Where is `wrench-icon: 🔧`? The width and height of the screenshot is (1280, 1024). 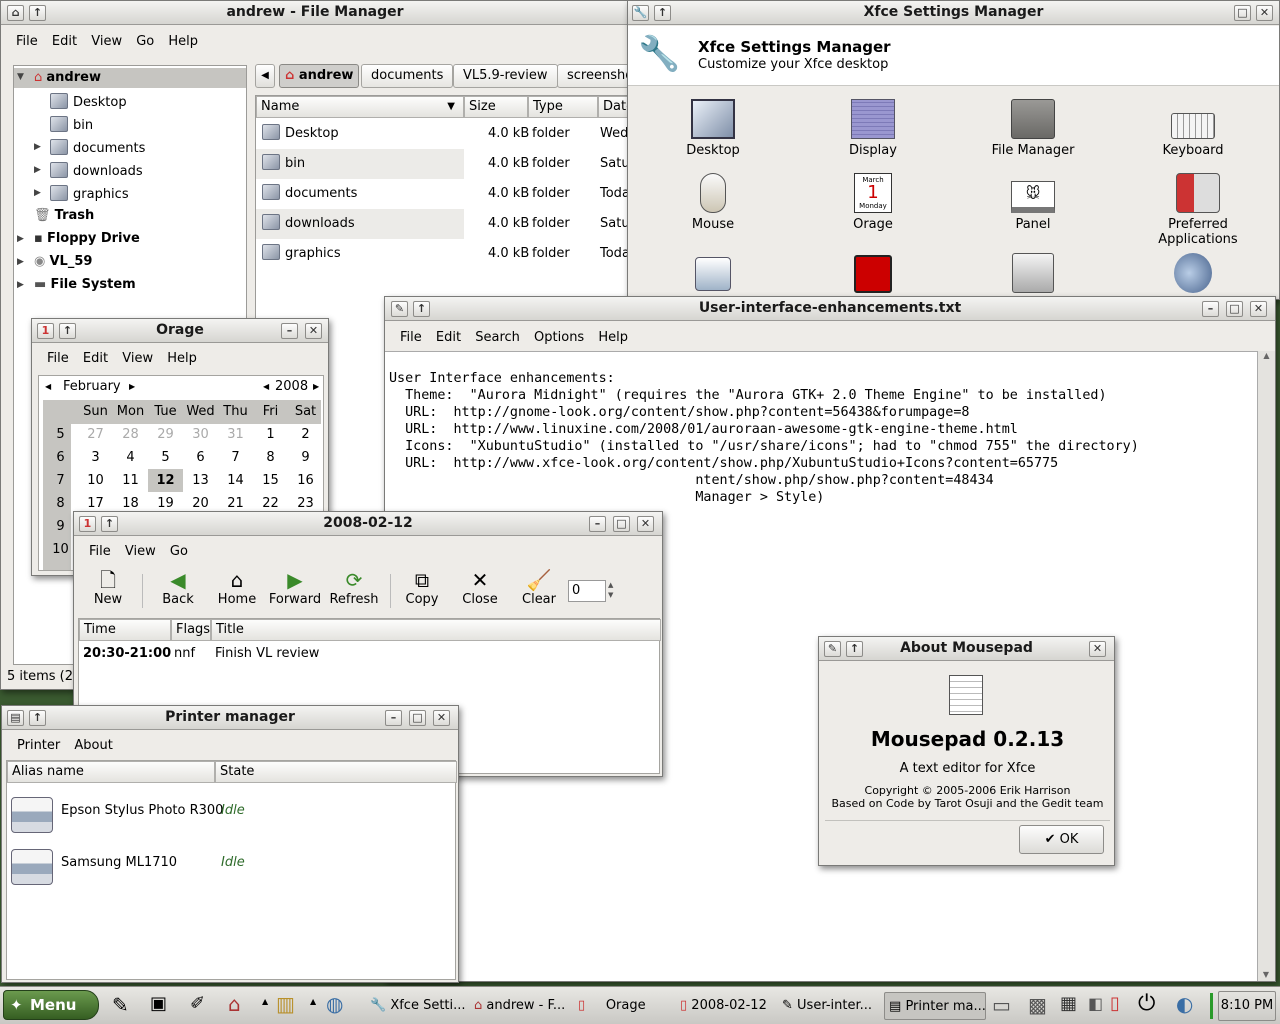 wrench-icon: 🔧 is located at coordinates (640, 13).